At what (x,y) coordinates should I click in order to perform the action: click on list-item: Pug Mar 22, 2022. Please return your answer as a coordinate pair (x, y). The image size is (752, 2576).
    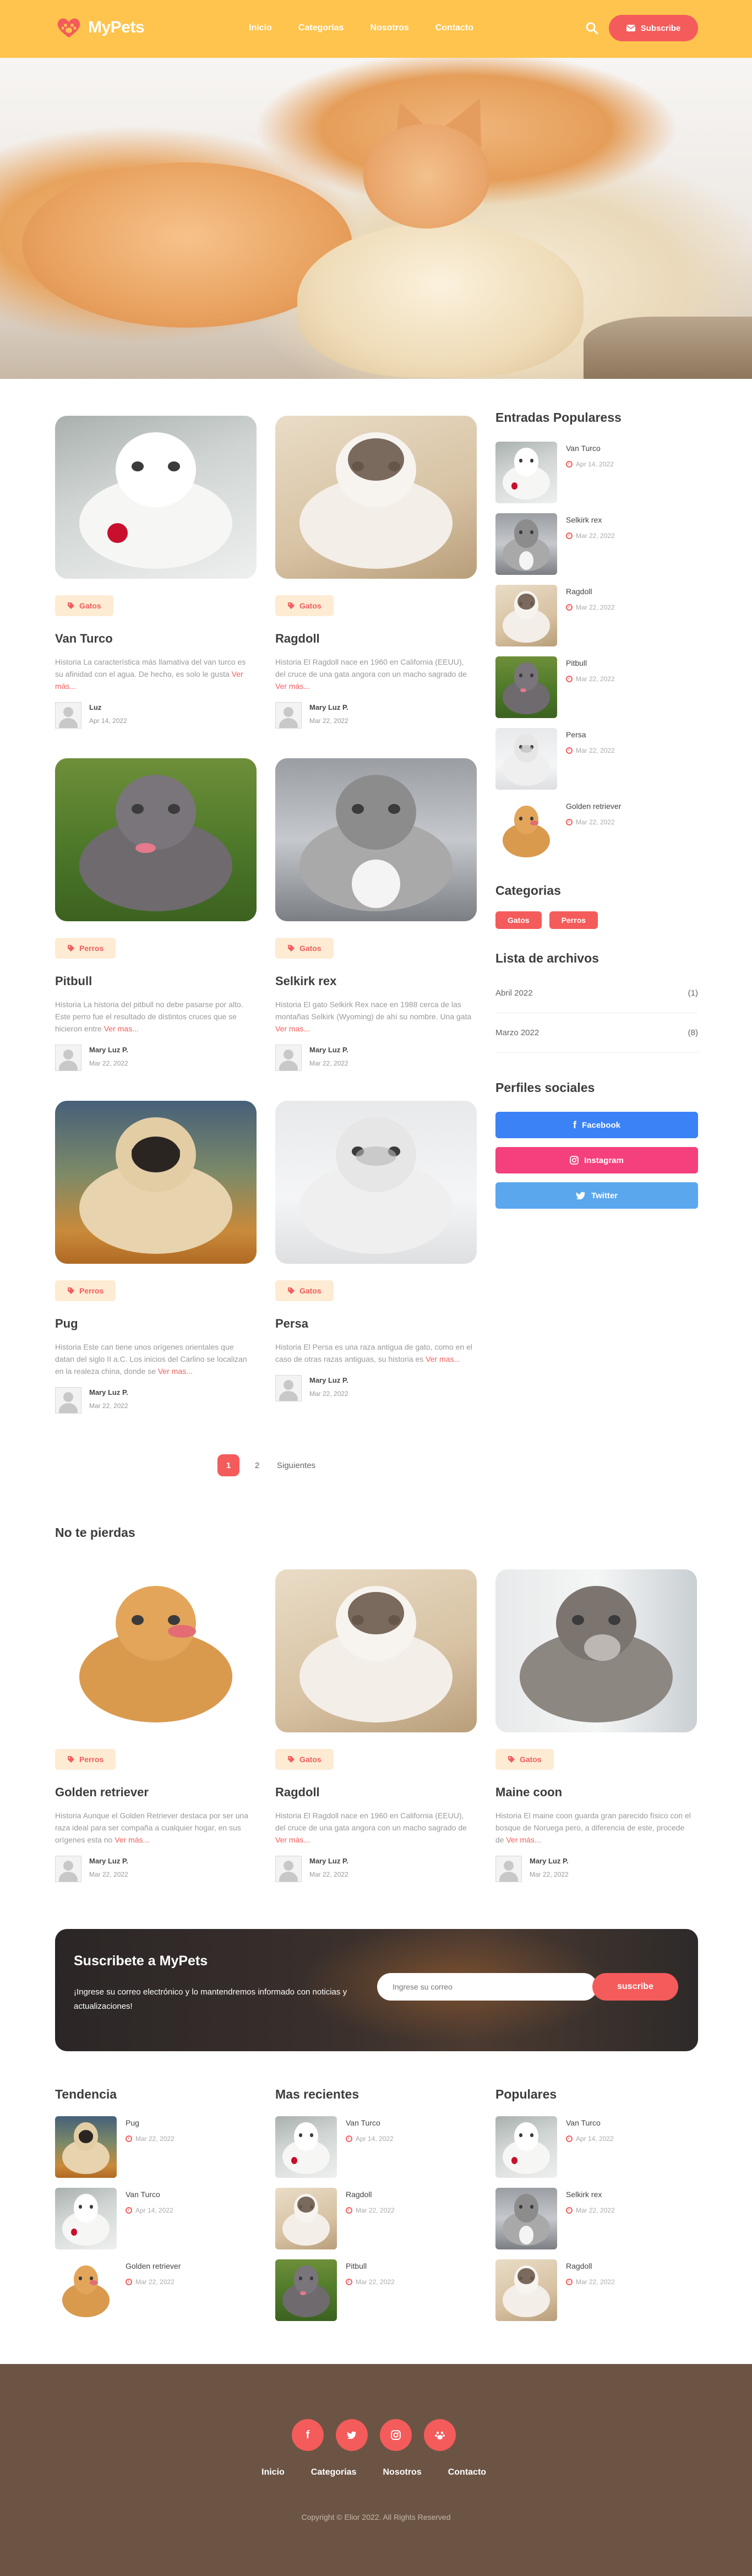
    Looking at the image, I should click on (156, 2152).